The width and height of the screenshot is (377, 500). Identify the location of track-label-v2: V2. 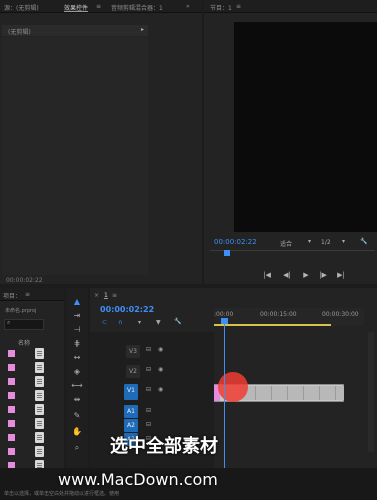
(133, 371).